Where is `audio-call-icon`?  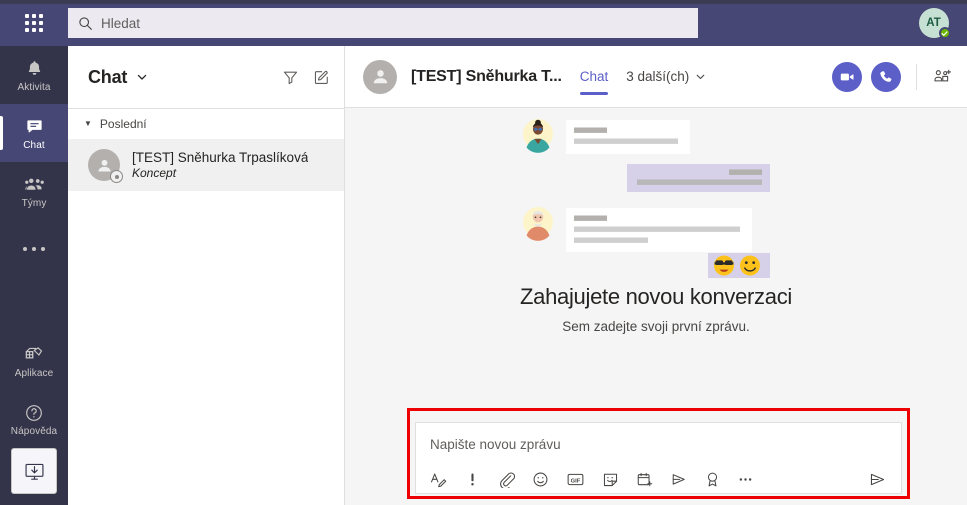
audio-call-icon is located at coordinates (886, 77).